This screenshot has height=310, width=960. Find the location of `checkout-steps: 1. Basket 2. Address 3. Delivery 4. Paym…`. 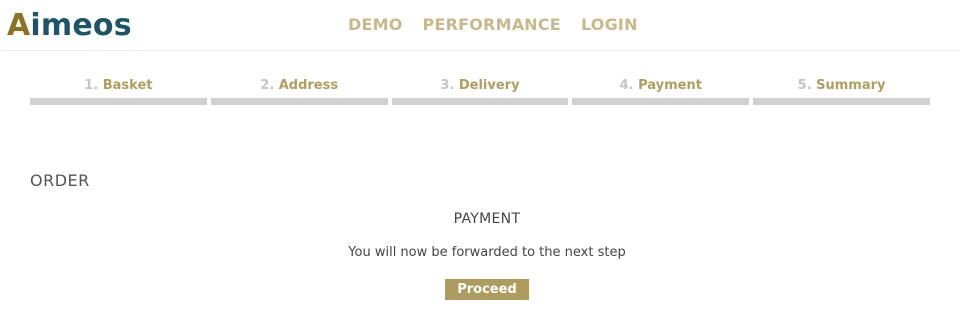

checkout-steps: 1. Basket 2. Address 3. Delivery 4. Paym… is located at coordinates (480, 90).